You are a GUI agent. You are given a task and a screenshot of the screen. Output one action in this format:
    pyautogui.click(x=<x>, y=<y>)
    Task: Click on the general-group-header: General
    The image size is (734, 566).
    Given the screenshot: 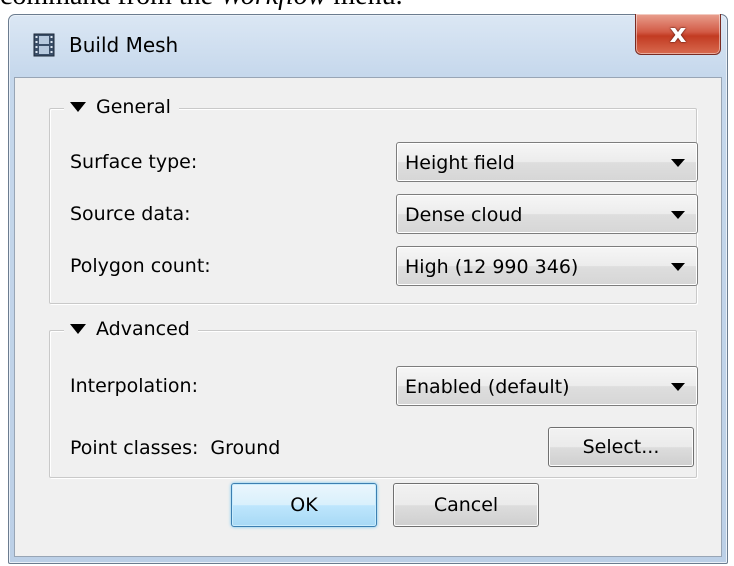 What is the action you would take?
    pyautogui.click(x=121, y=107)
    